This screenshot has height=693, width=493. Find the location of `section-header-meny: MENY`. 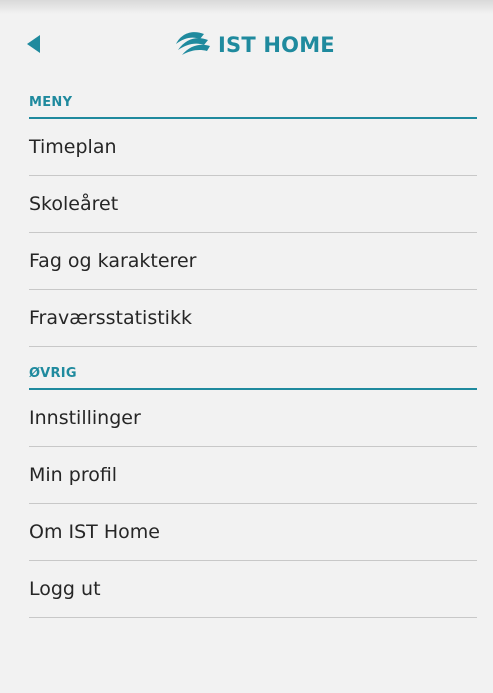

section-header-meny: MENY is located at coordinates (253, 97).